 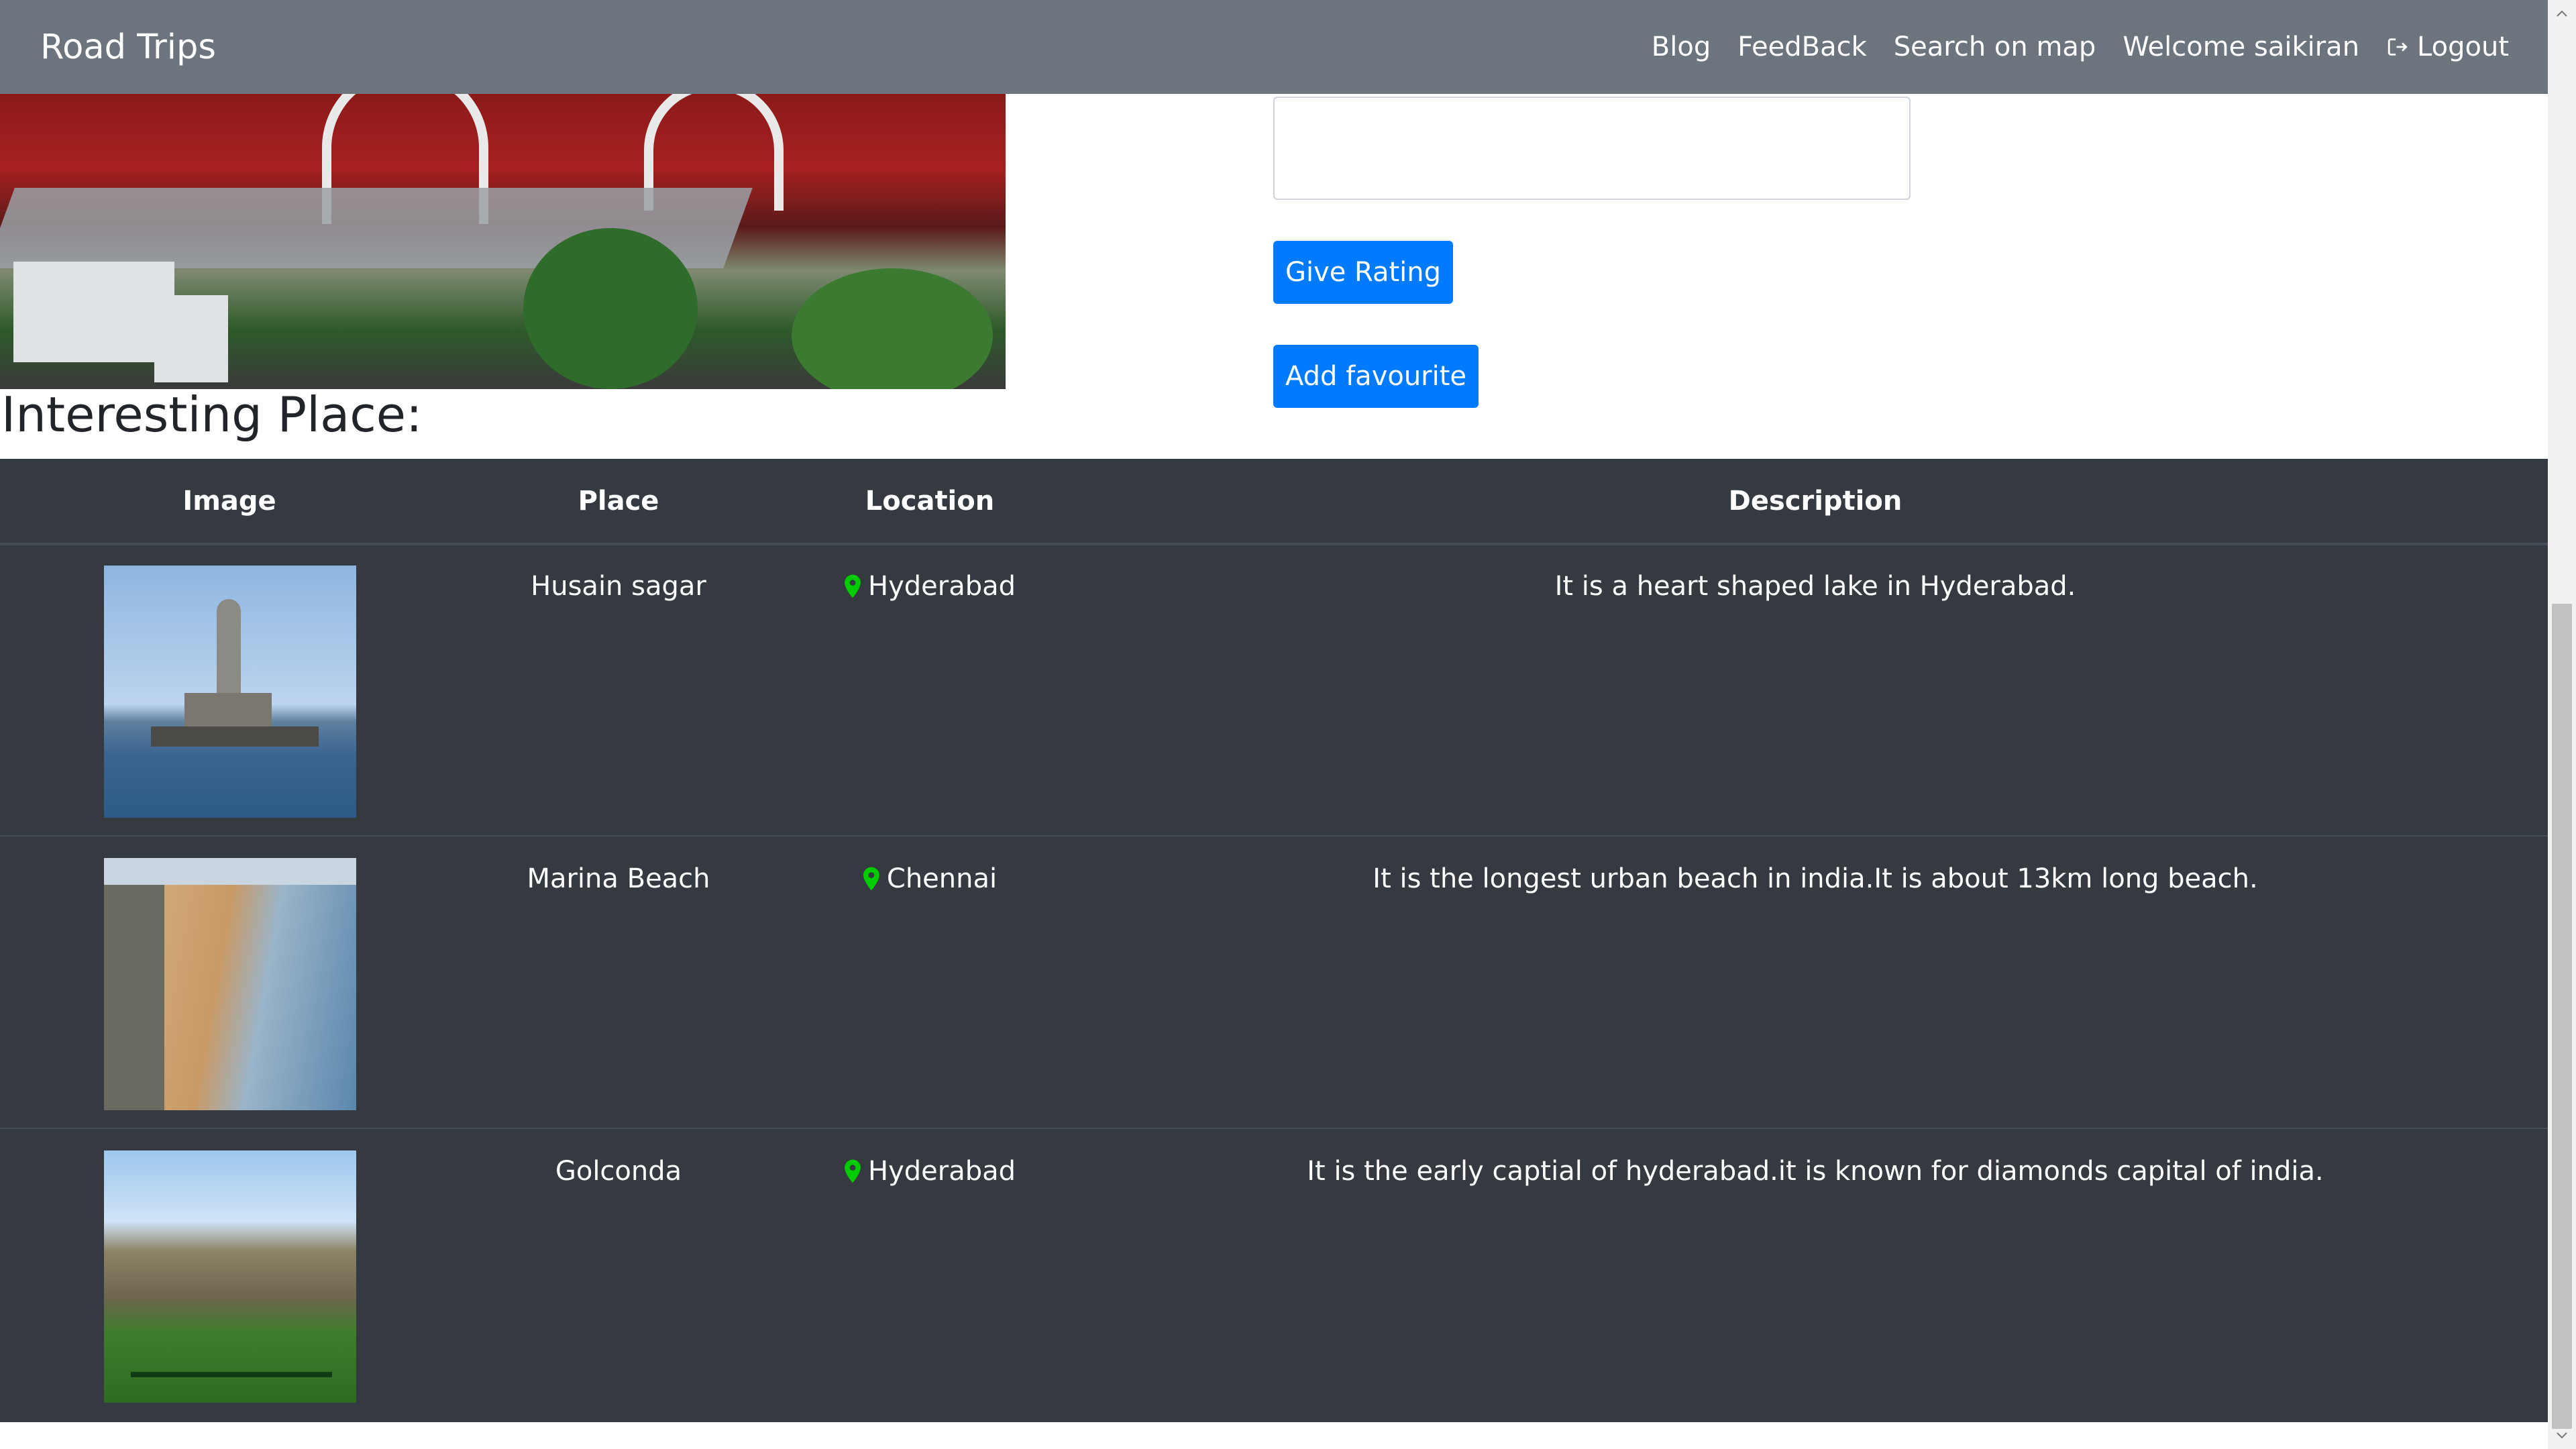 What do you see at coordinates (1995, 47) in the screenshot?
I see `nav-search-map-link: Search on map` at bounding box center [1995, 47].